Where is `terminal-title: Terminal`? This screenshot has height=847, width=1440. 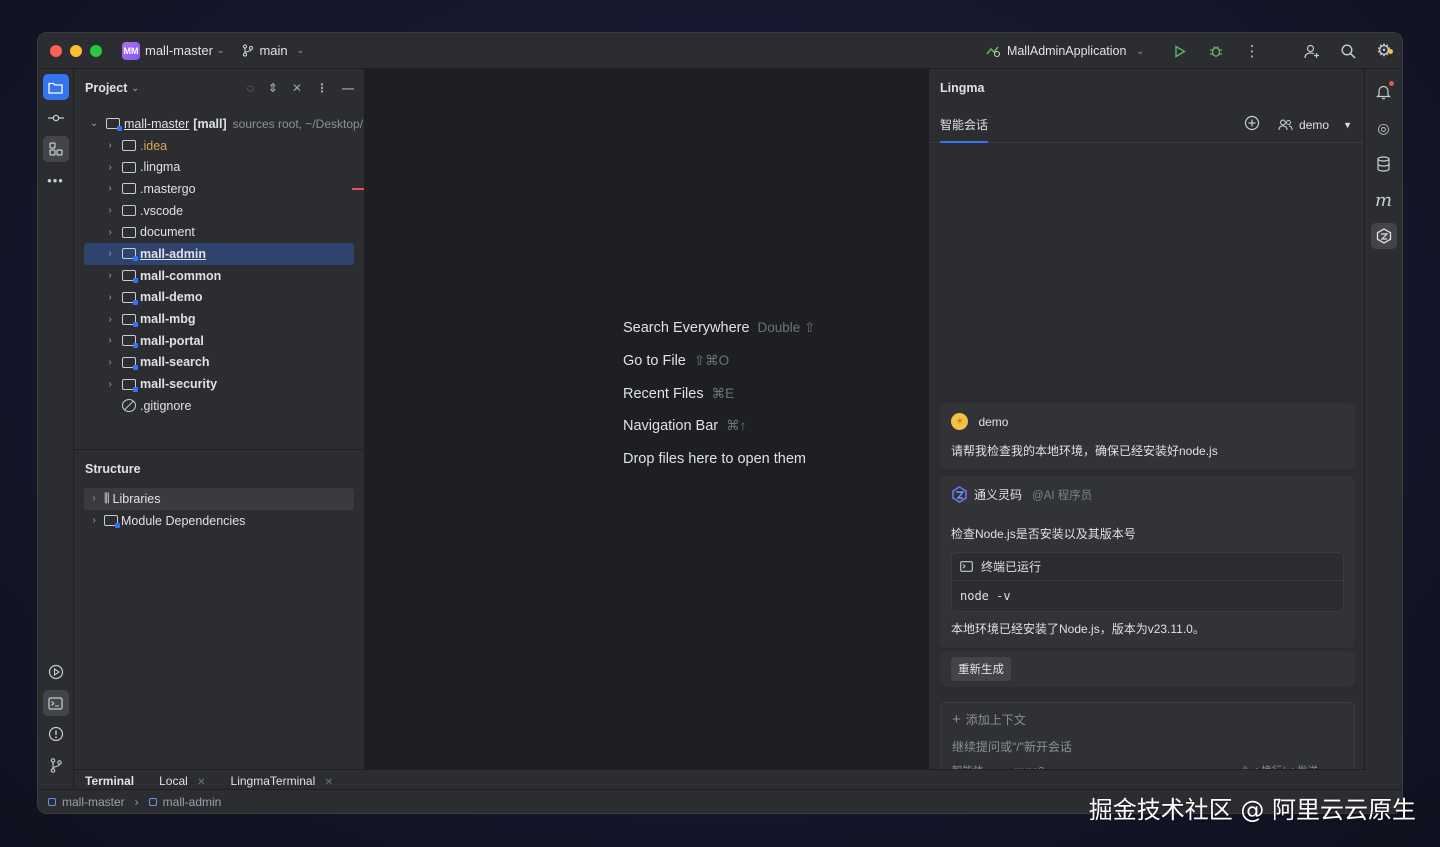
terminal-title: Terminal is located at coordinates (110, 780).